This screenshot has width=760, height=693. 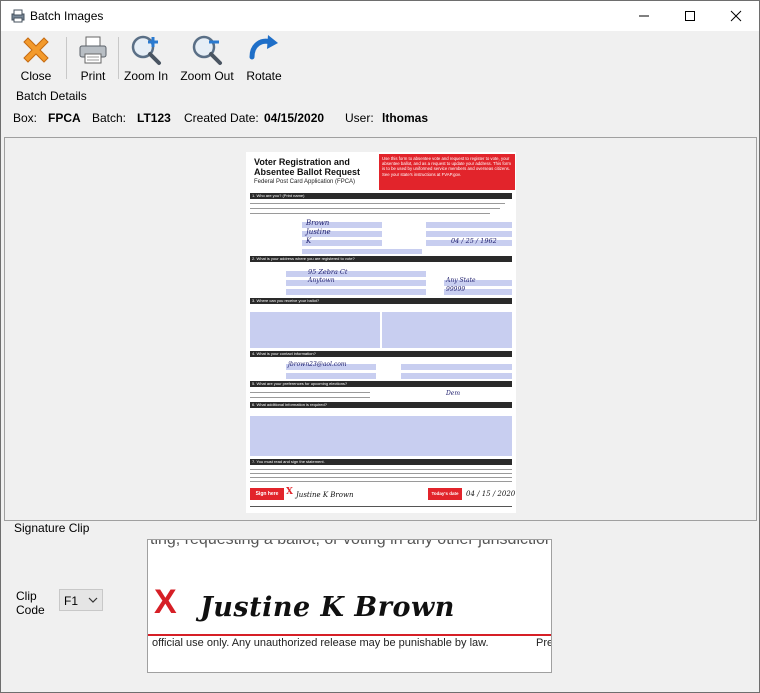 I want to click on clip-signature: Justine K Brown, so click(x=327, y=607).